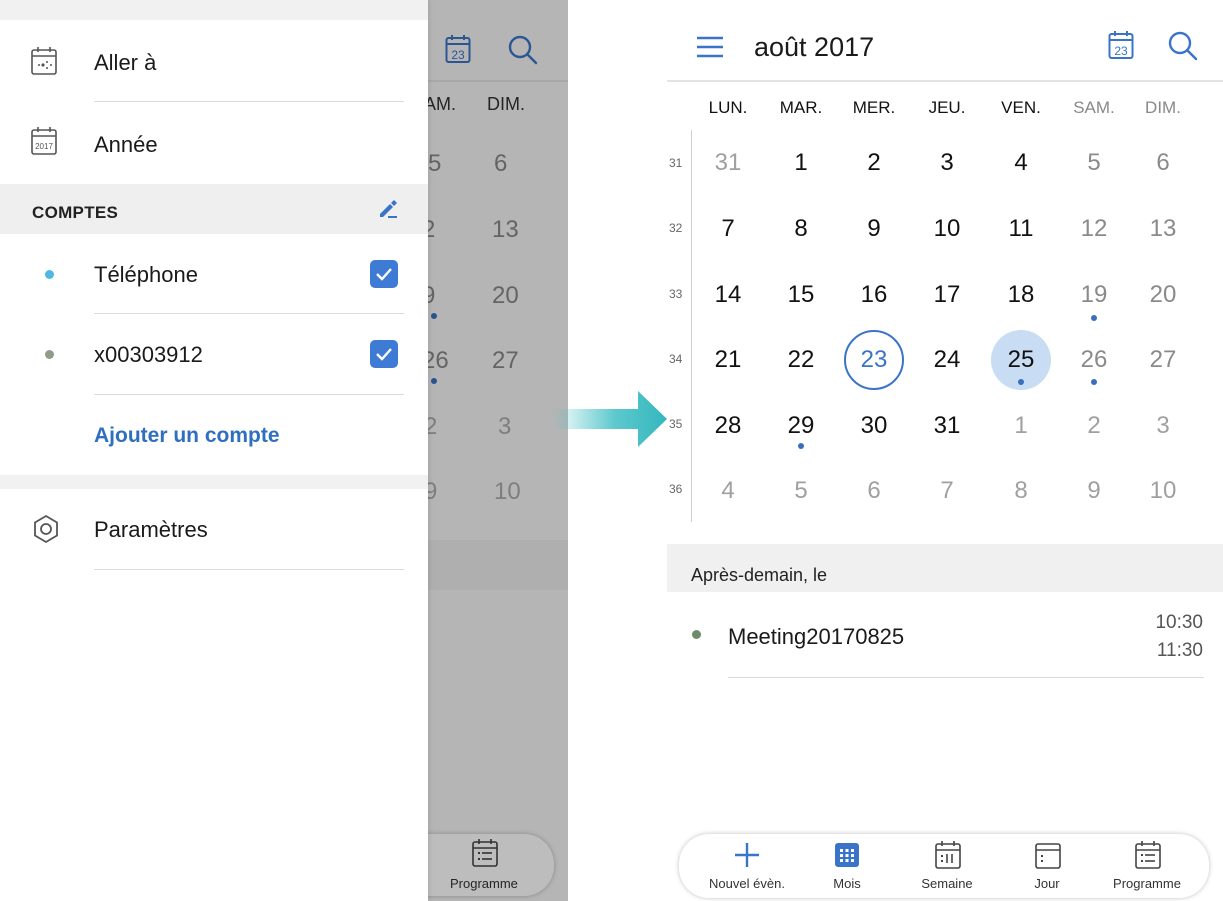 The height and width of the screenshot is (901, 1223). Describe the element at coordinates (187, 436) in the screenshot. I see `add-account-link: Ajouter un compte` at that location.